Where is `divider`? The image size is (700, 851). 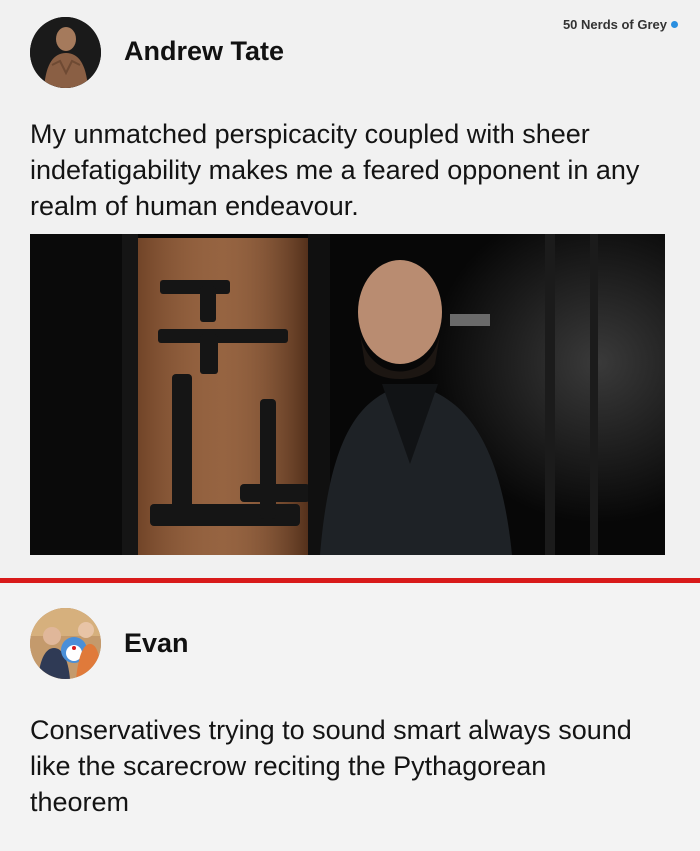
divider is located at coordinates (350, 580).